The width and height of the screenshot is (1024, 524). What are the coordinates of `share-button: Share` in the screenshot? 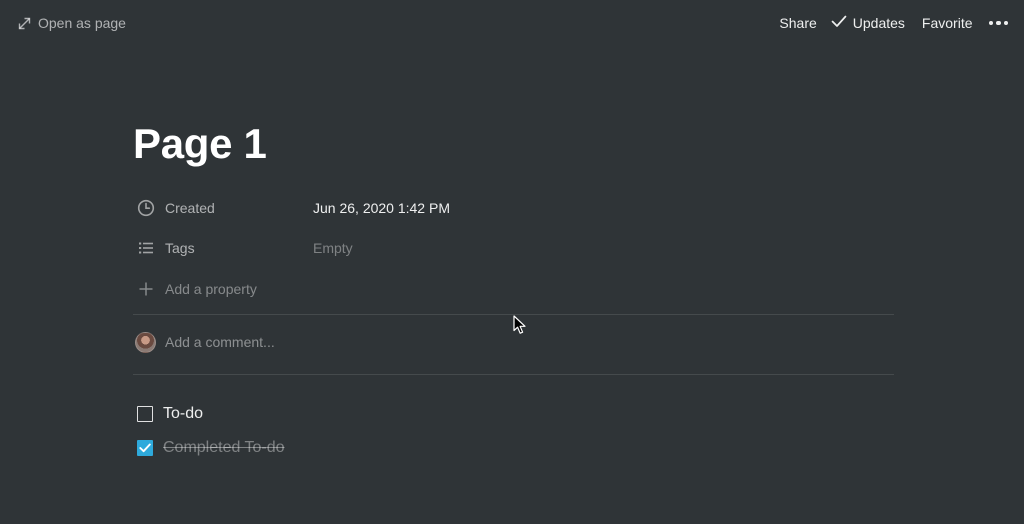 It's located at (797, 23).